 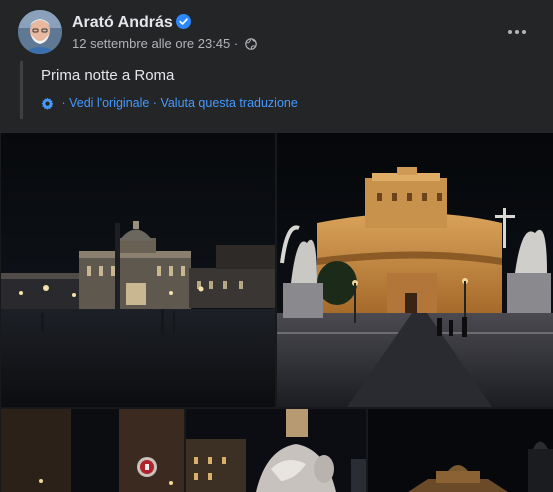 What do you see at coordinates (47, 105) in the screenshot?
I see `gear-icon` at bounding box center [47, 105].